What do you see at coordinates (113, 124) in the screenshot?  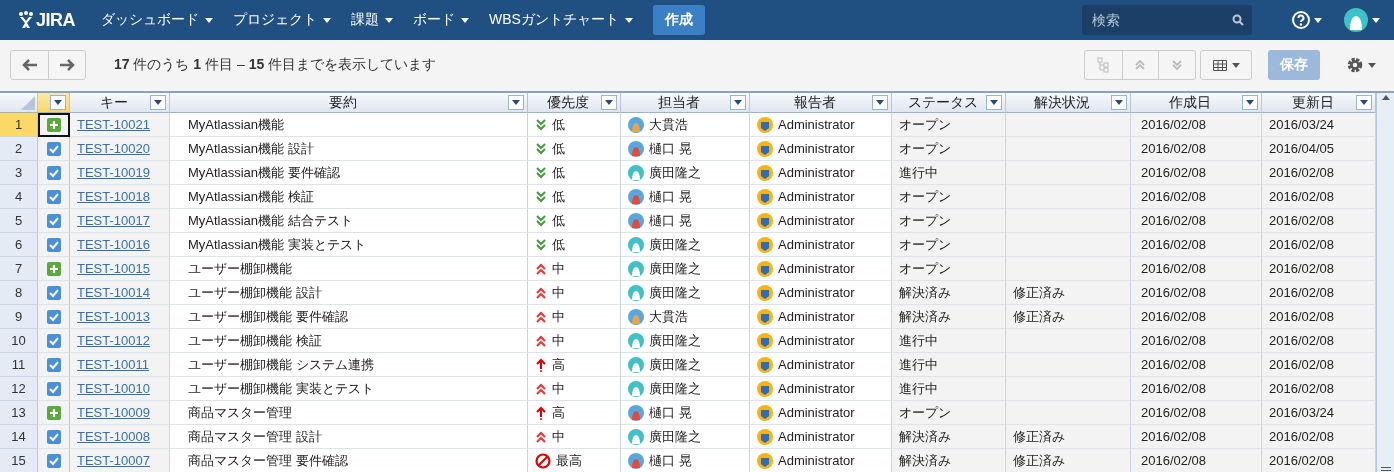 I see `issue-key-link: TEST-10021` at bounding box center [113, 124].